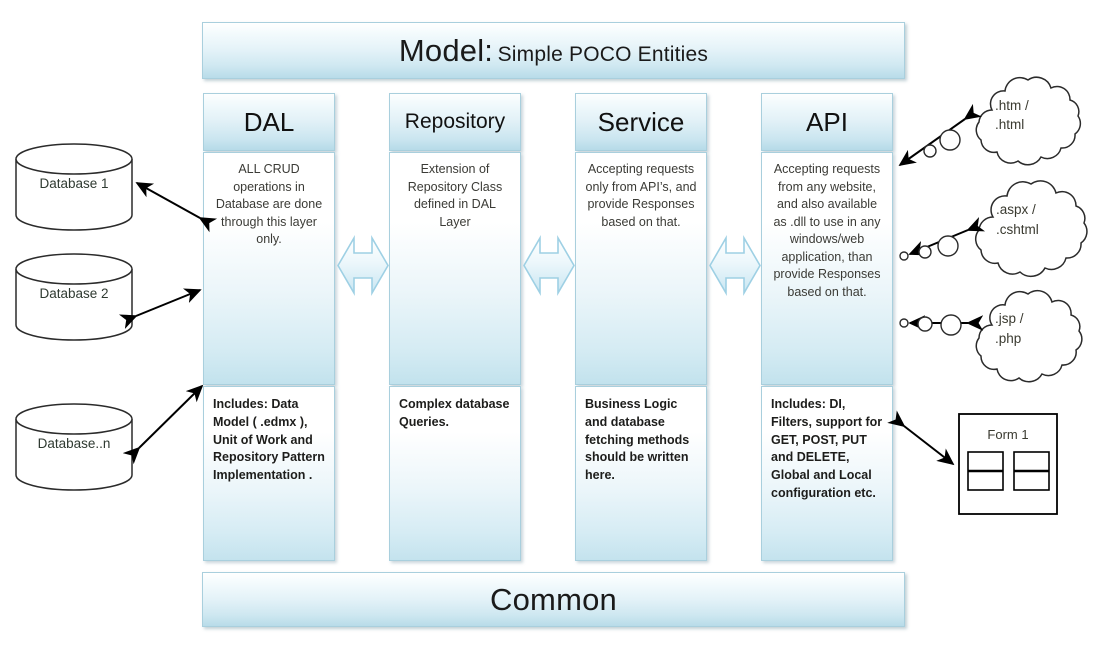 This screenshot has width=1100, height=648. What do you see at coordinates (921, 438) in the screenshot?
I see `arrow-api-form` at bounding box center [921, 438].